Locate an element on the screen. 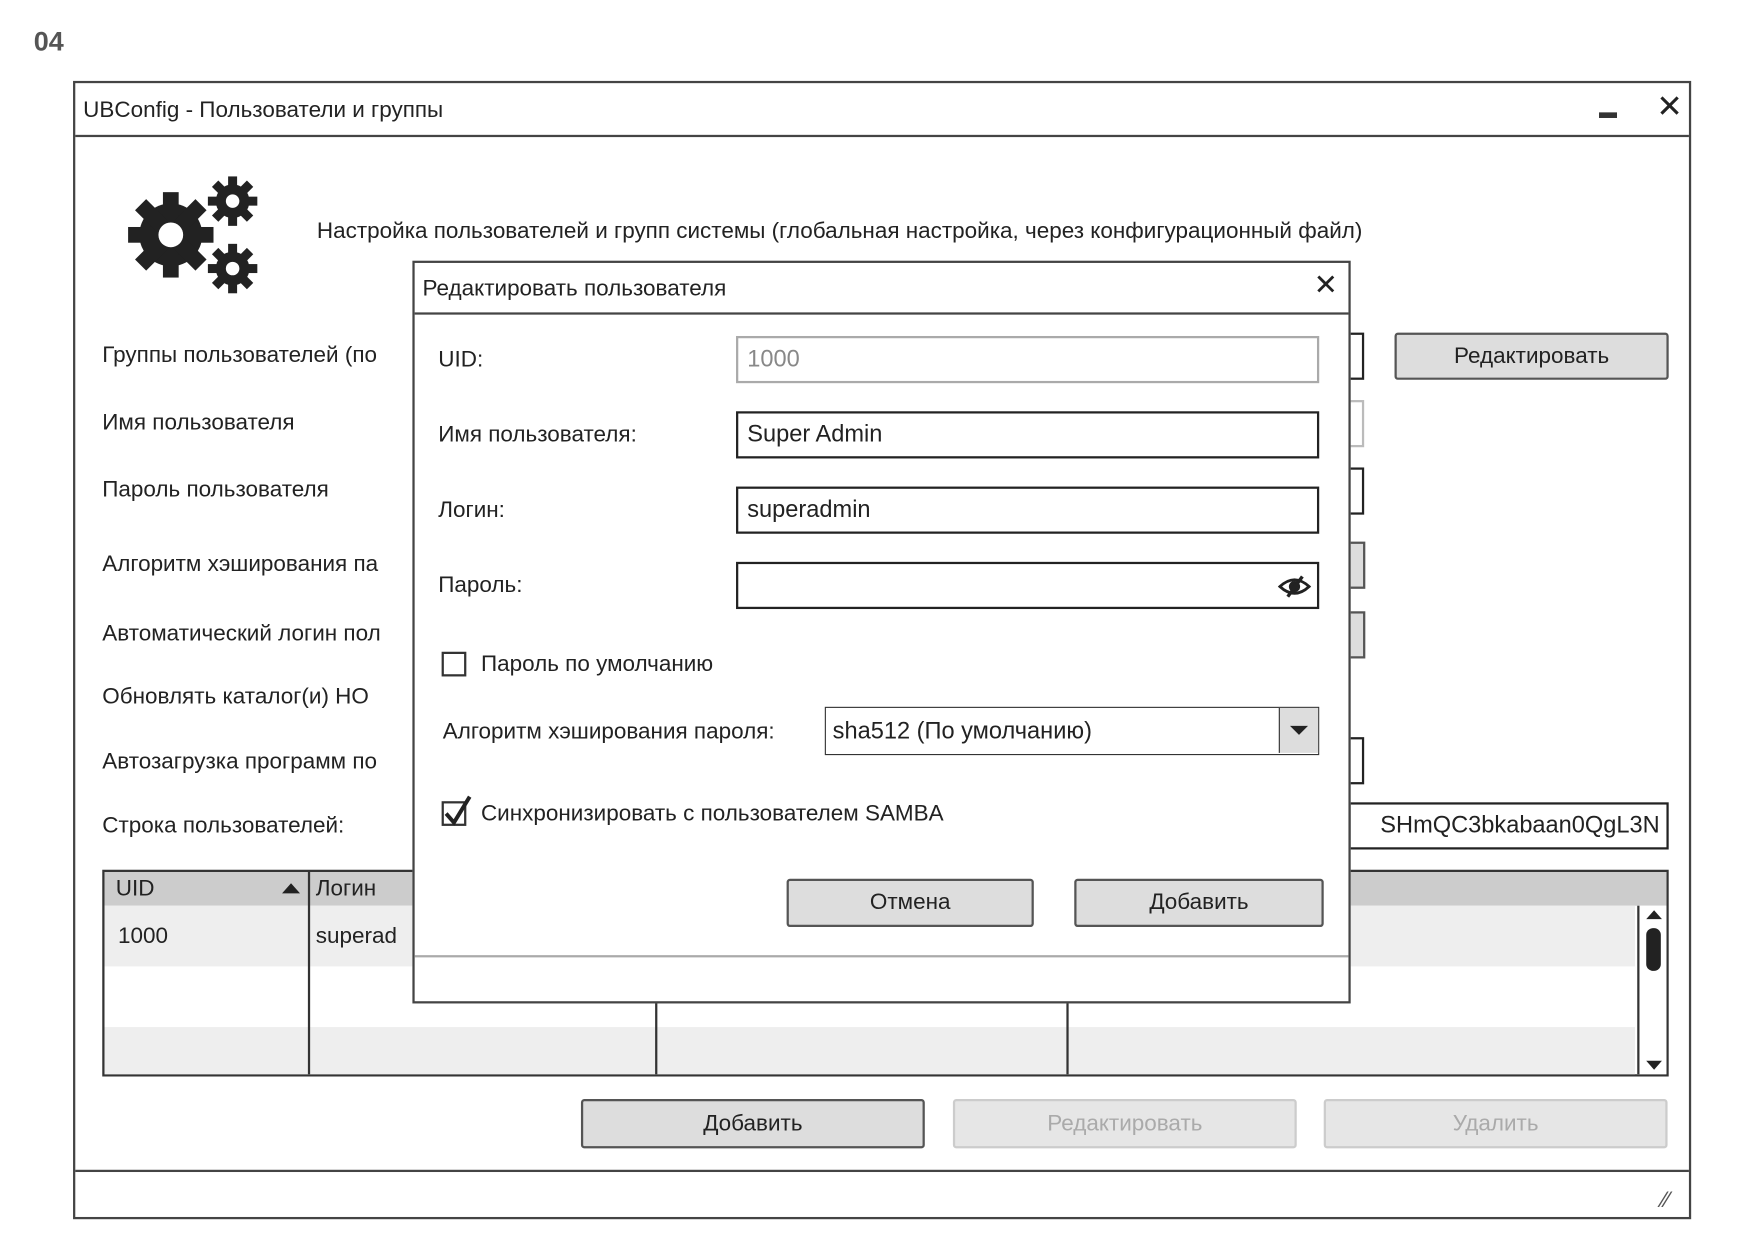 This screenshot has width=1753, height=1241. password-label: Пароль: is located at coordinates (480, 585).